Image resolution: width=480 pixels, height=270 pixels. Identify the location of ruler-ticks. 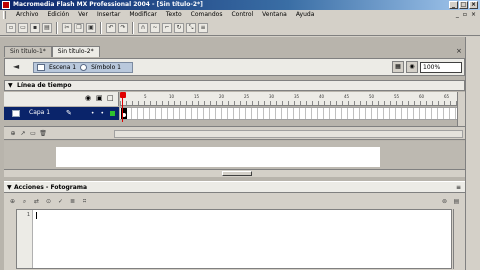
(288, 103).